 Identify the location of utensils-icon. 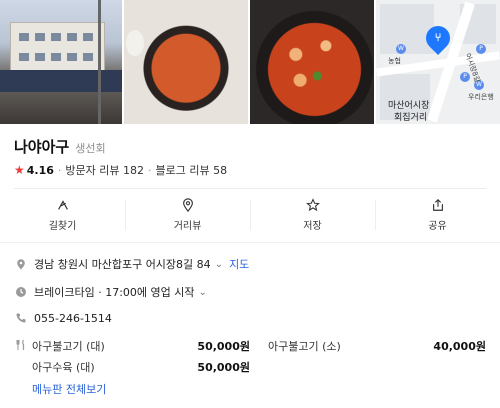
(21, 345).